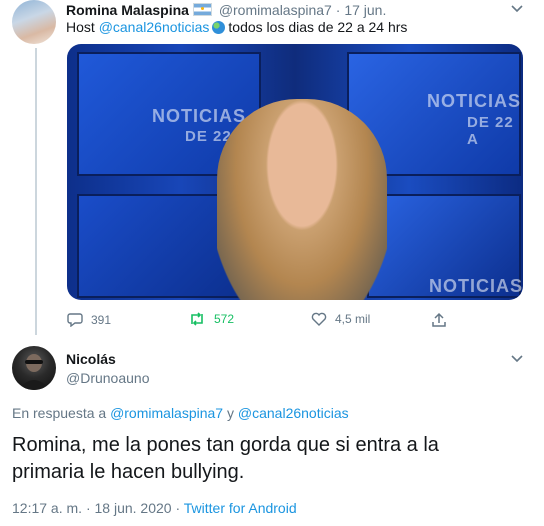  What do you see at coordinates (275, 10) in the screenshot?
I see `author-handle: @romimalaspina7` at bounding box center [275, 10].